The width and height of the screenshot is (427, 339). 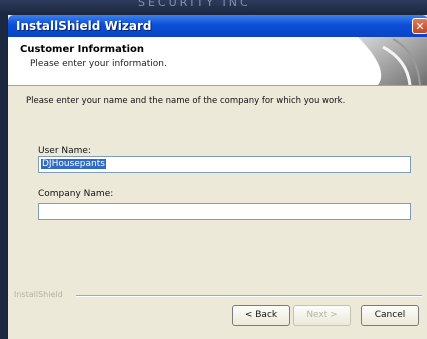 What do you see at coordinates (76, 194) in the screenshot?
I see `company-name-label: Company Name:` at bounding box center [76, 194].